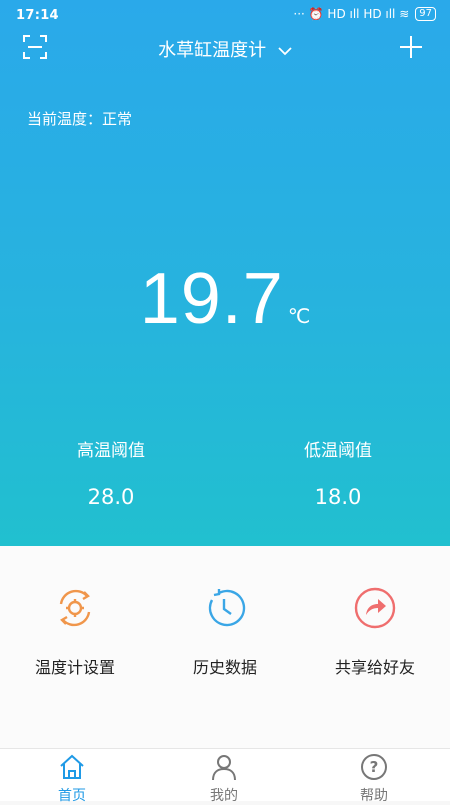 Image resolution: width=450 pixels, height=805 pixels. What do you see at coordinates (37, 15) in the screenshot?
I see `status-time: 17:14` at bounding box center [37, 15].